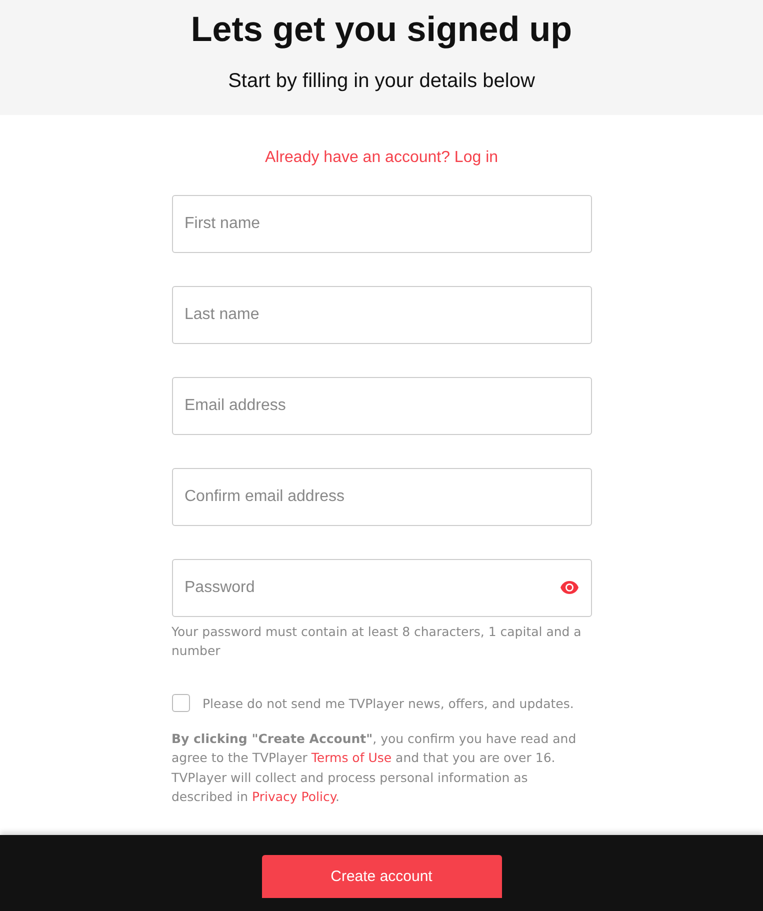  I want to click on terms-text: By clicking "Create Account", you confirm you have read and agree to the TVPlayer Terms of Use and that you are over 16. TVPlayer will collect and process personal information as described in Privacy Policy., so click(375, 768).